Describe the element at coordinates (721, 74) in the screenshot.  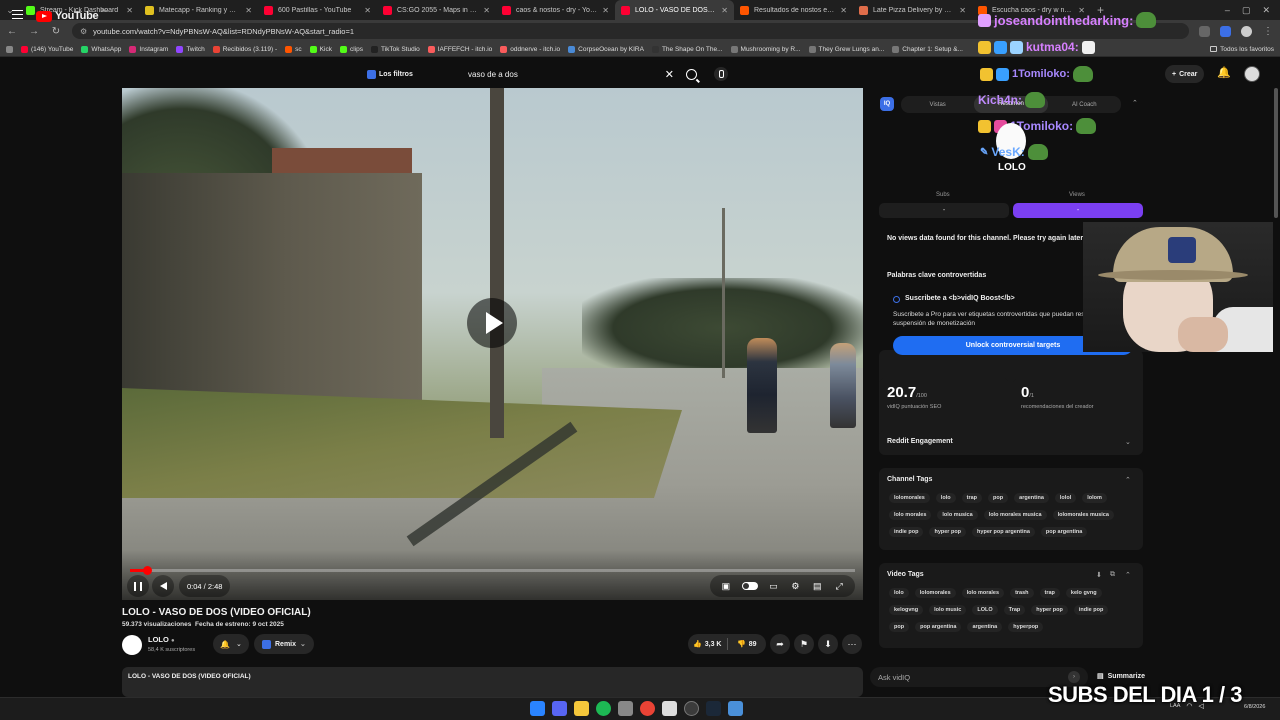
I see `voice-search-icon` at that location.